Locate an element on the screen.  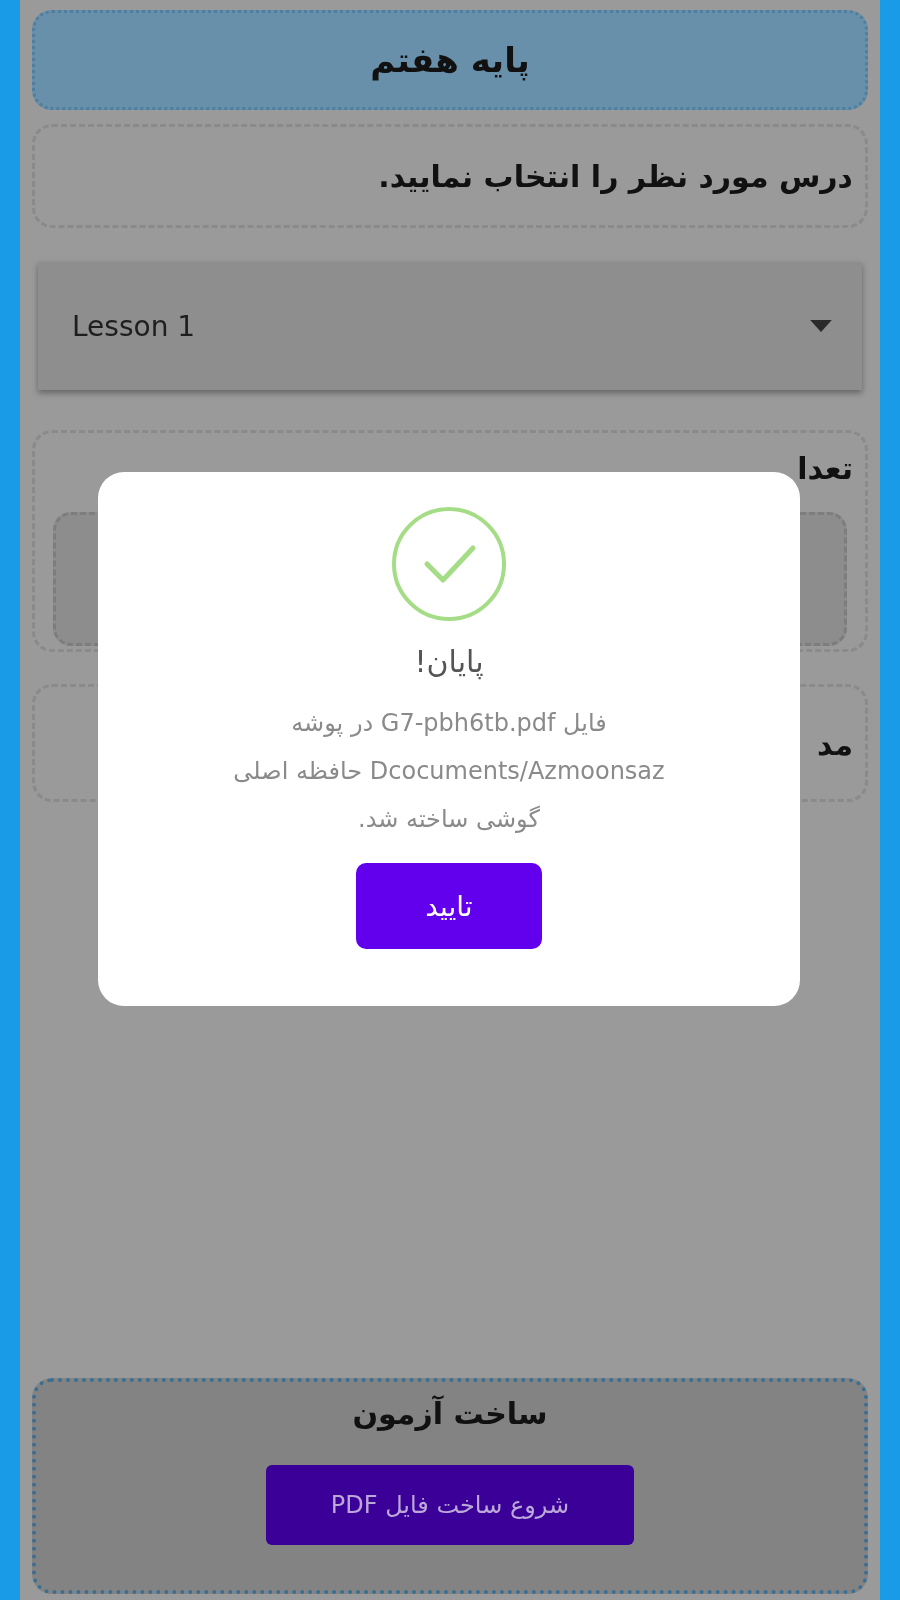
start-pdf-button: شروع ساخت فایل PDF is located at coordinates (450, 1505).